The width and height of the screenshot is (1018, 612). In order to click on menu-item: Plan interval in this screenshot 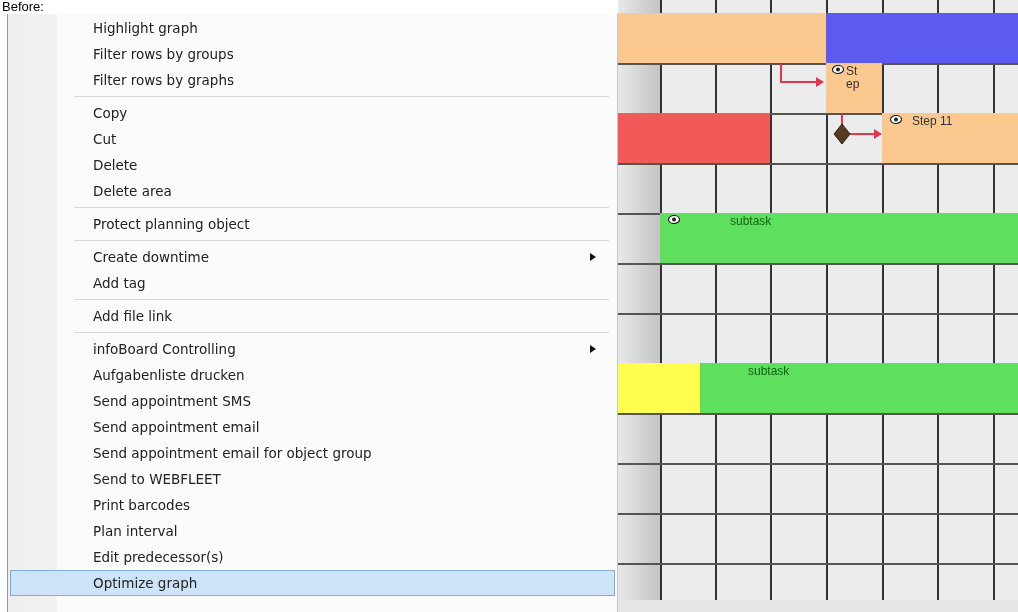, I will do `click(312, 531)`.